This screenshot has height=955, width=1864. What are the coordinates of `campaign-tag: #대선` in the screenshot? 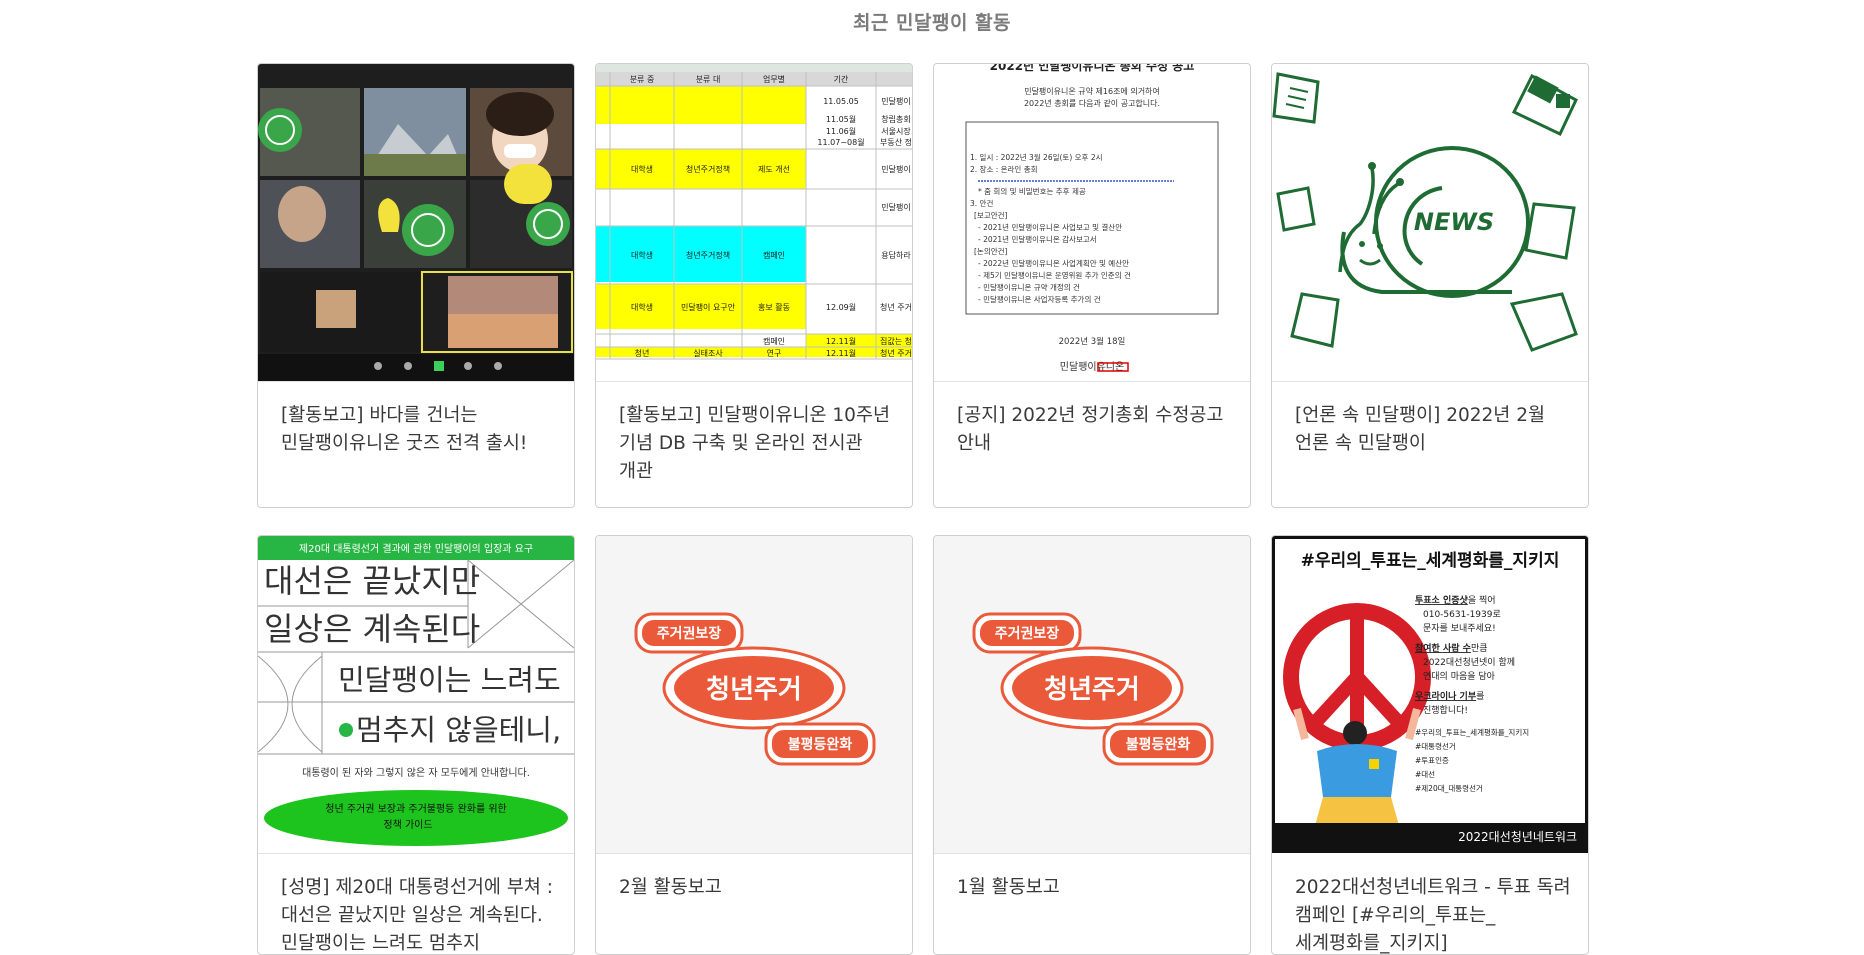 It's located at (1425, 774).